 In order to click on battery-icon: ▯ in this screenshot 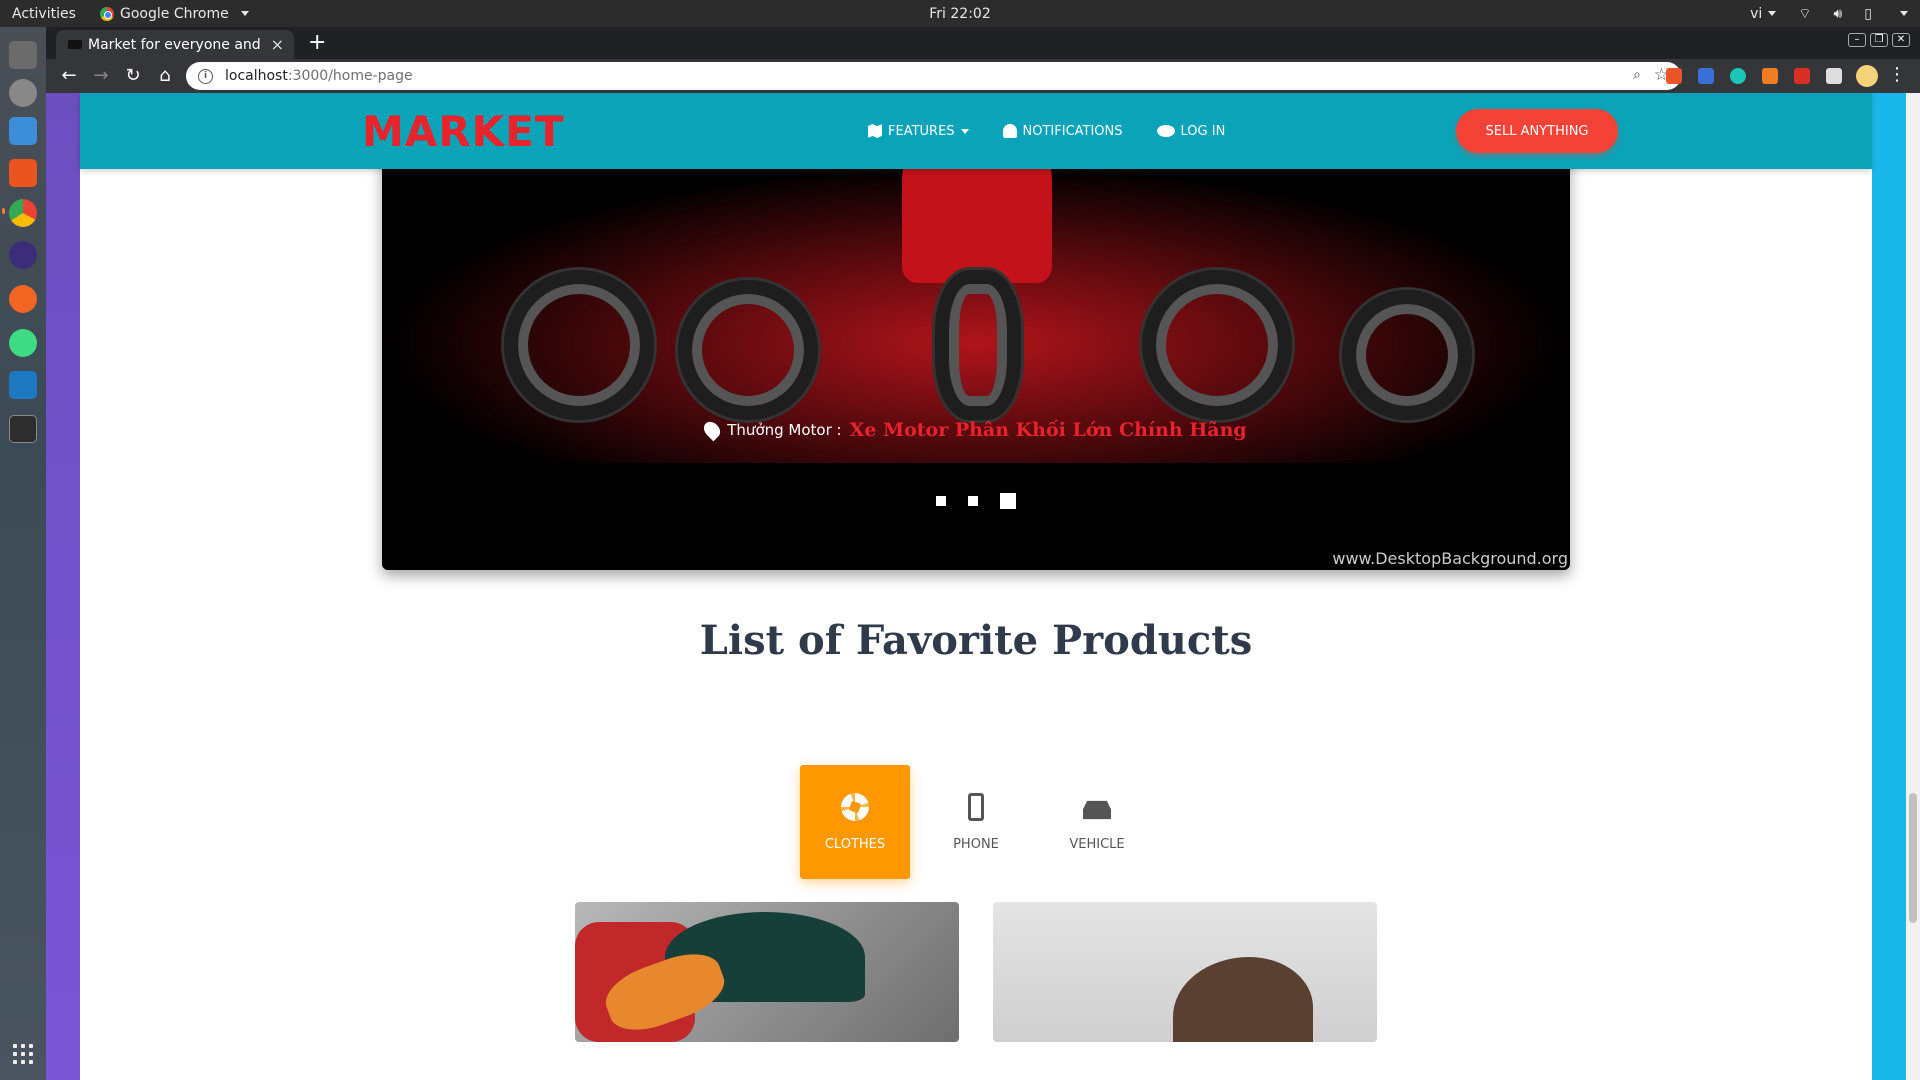, I will do `click(1868, 14)`.